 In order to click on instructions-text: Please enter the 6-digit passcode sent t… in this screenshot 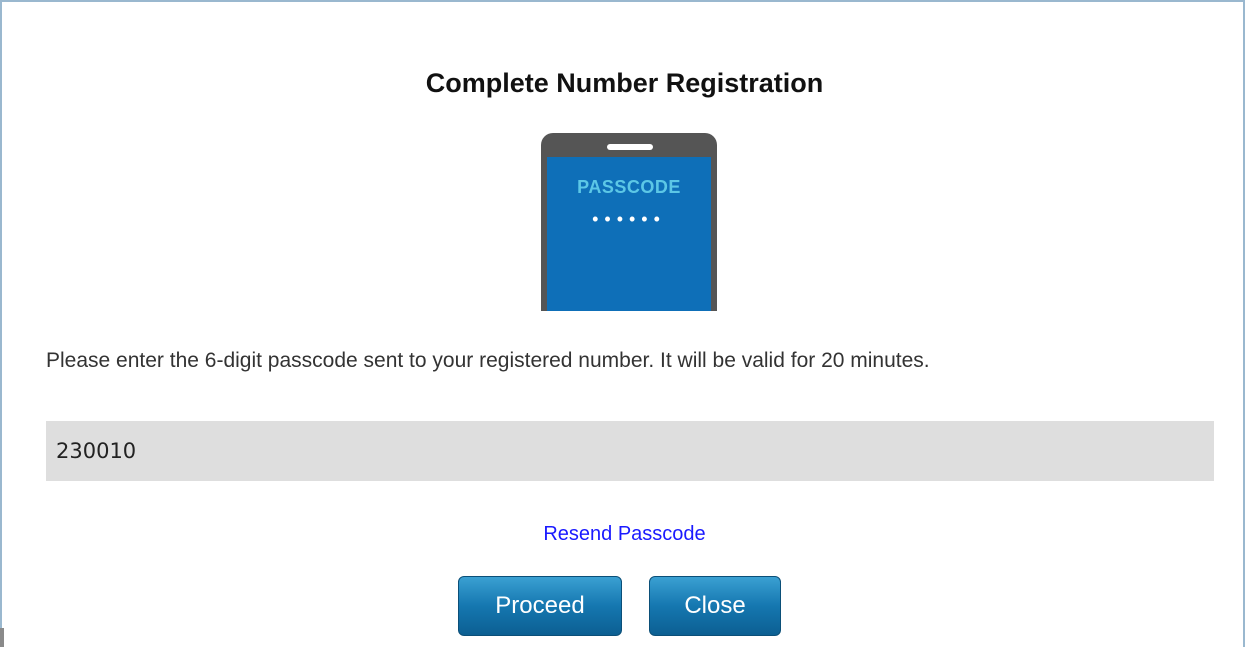, I will do `click(488, 360)`.